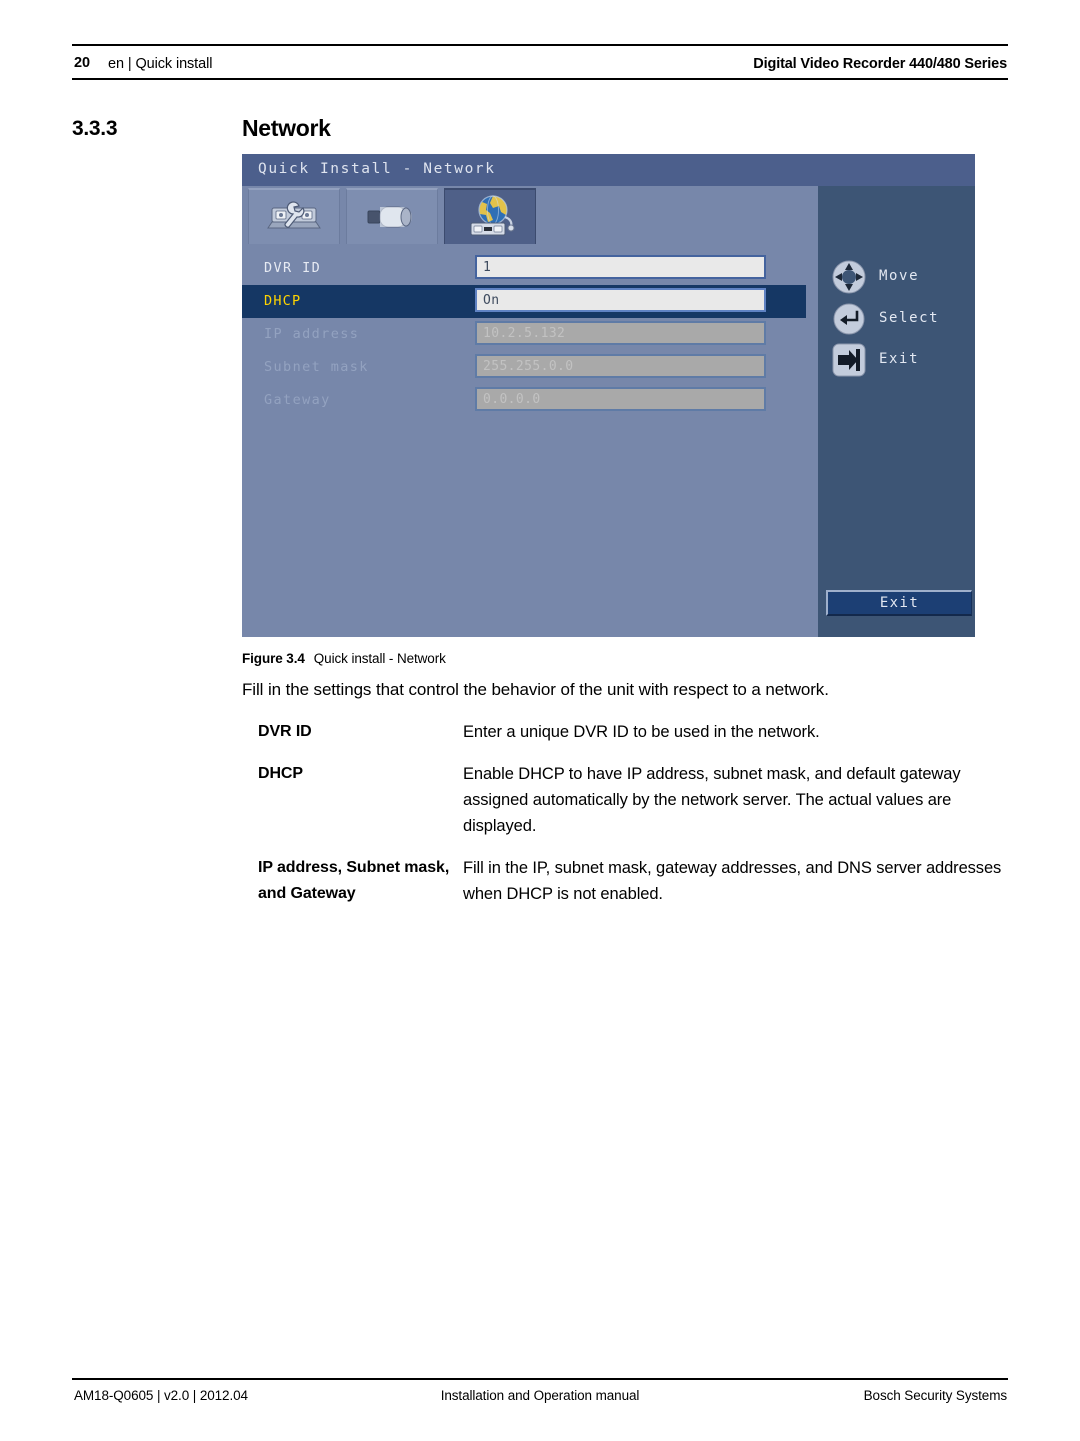  What do you see at coordinates (620, 267) in the screenshot?
I see `settings-input-dvr-id: 1` at bounding box center [620, 267].